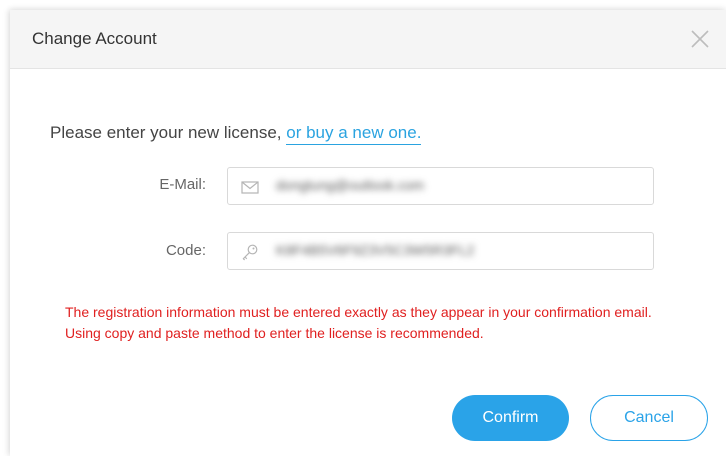 Image resolution: width=726 pixels, height=456 pixels. What do you see at coordinates (250, 252) in the screenshot?
I see `key-icon` at bounding box center [250, 252].